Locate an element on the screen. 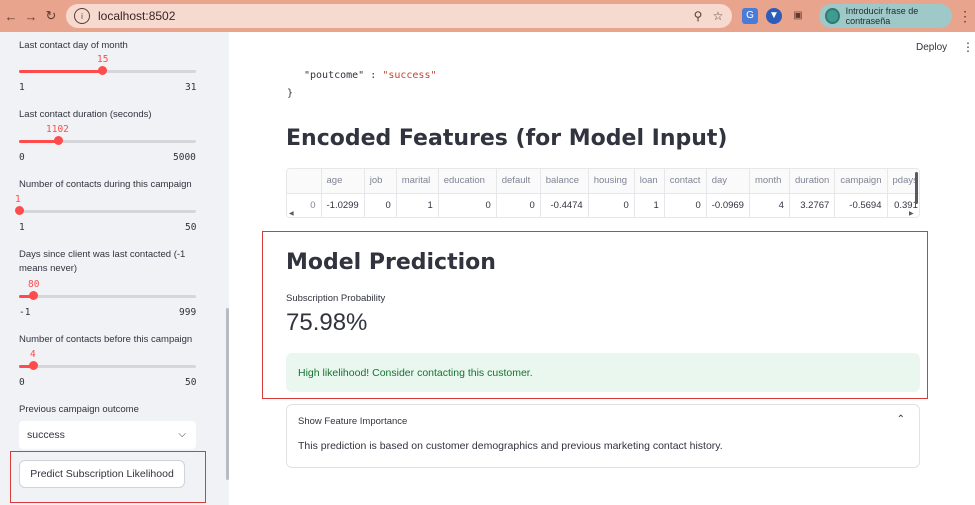 Image resolution: width=975 pixels, height=505 pixels. slider-max-previous: 50 is located at coordinates (191, 382).